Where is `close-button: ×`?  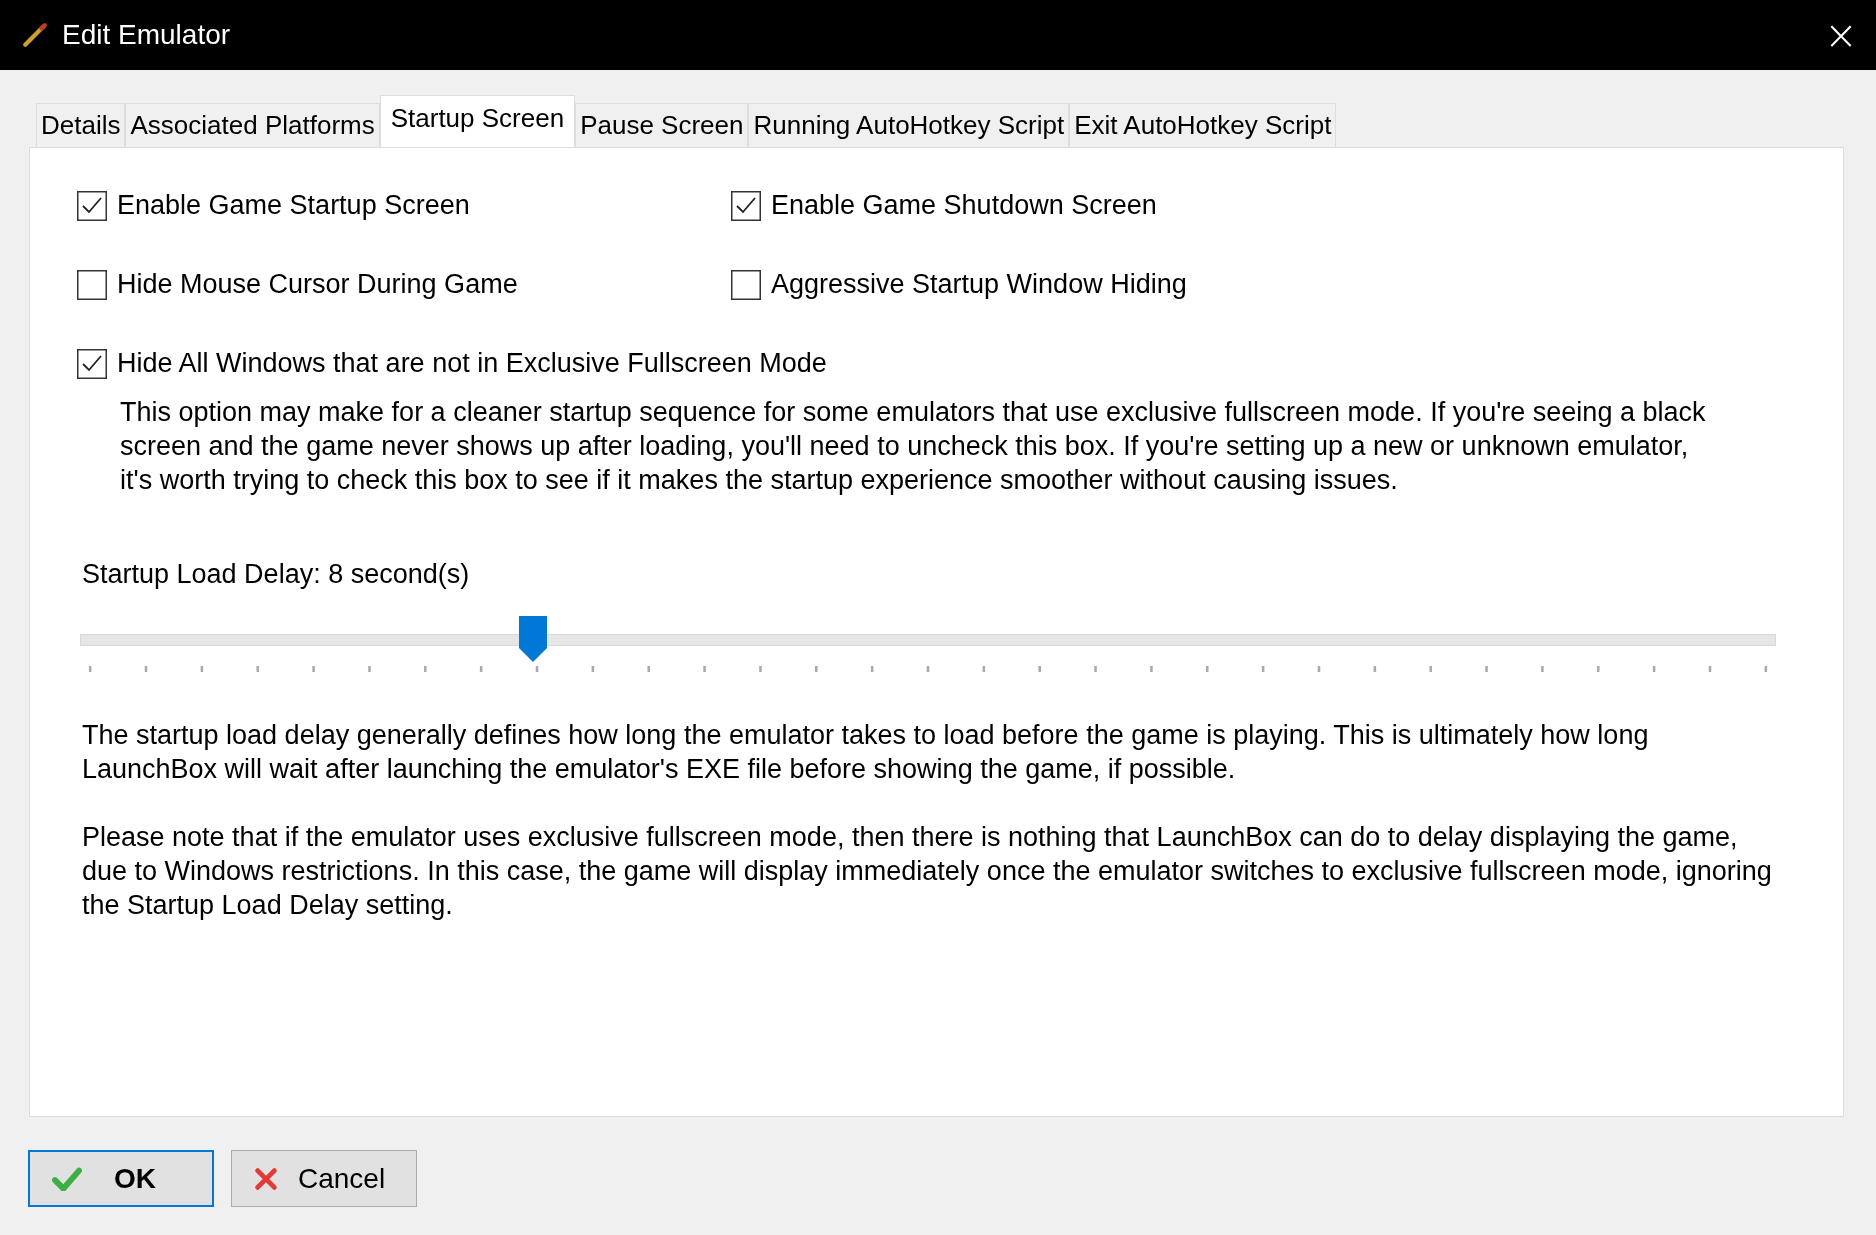
close-button: × is located at coordinates (1841, 35).